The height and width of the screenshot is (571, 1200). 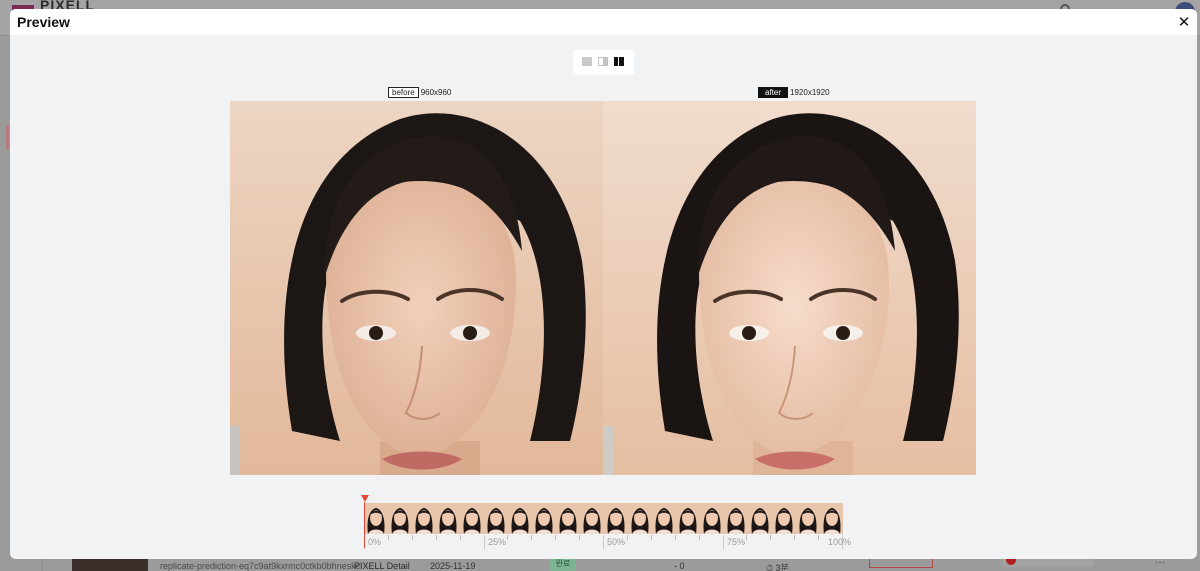 What do you see at coordinates (7, 137) in the screenshot?
I see `sidebar-accent` at bounding box center [7, 137].